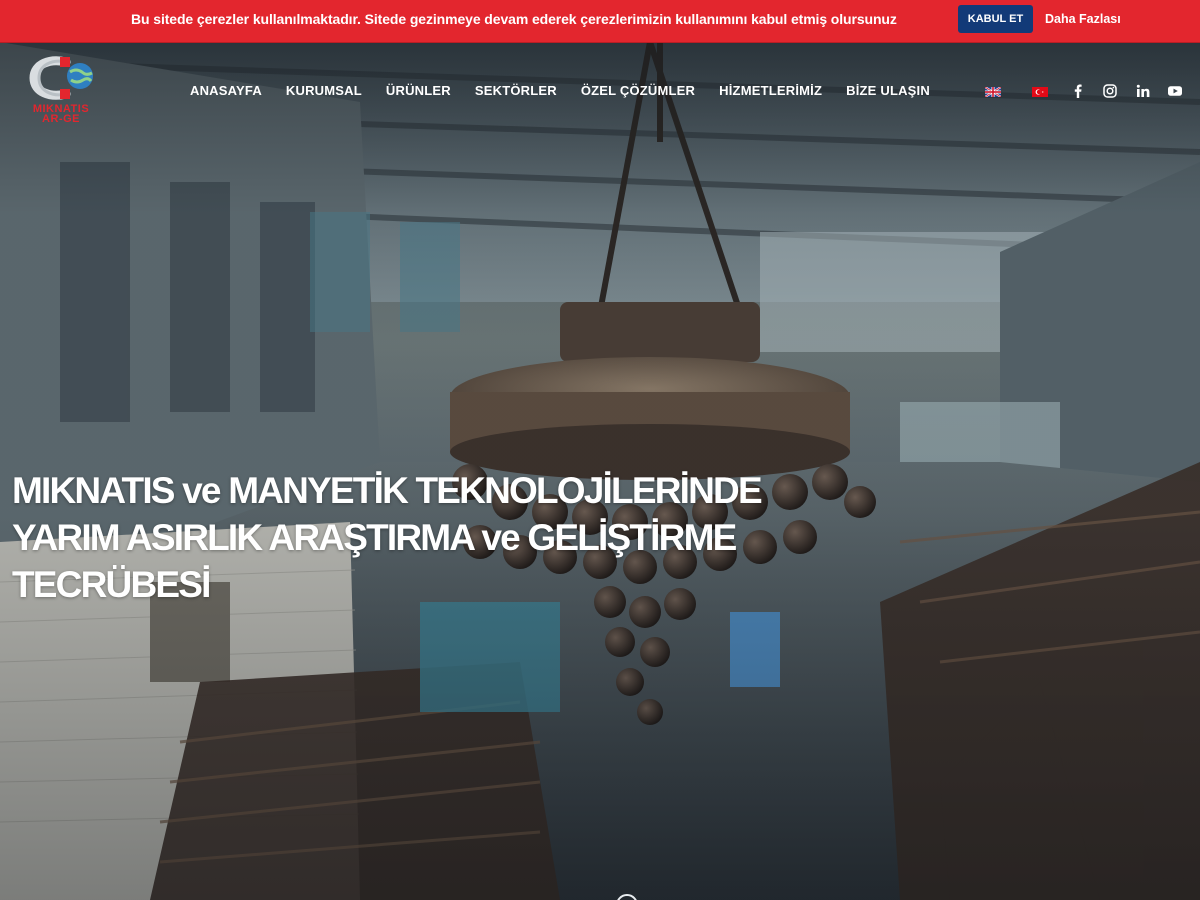 The image size is (1200, 900). Describe the element at coordinates (374, 537) in the screenshot. I see `hero-headline-line-2: YARIM ASIRLIK ARAŞTIRMA ve GELİŞTİRME` at that location.